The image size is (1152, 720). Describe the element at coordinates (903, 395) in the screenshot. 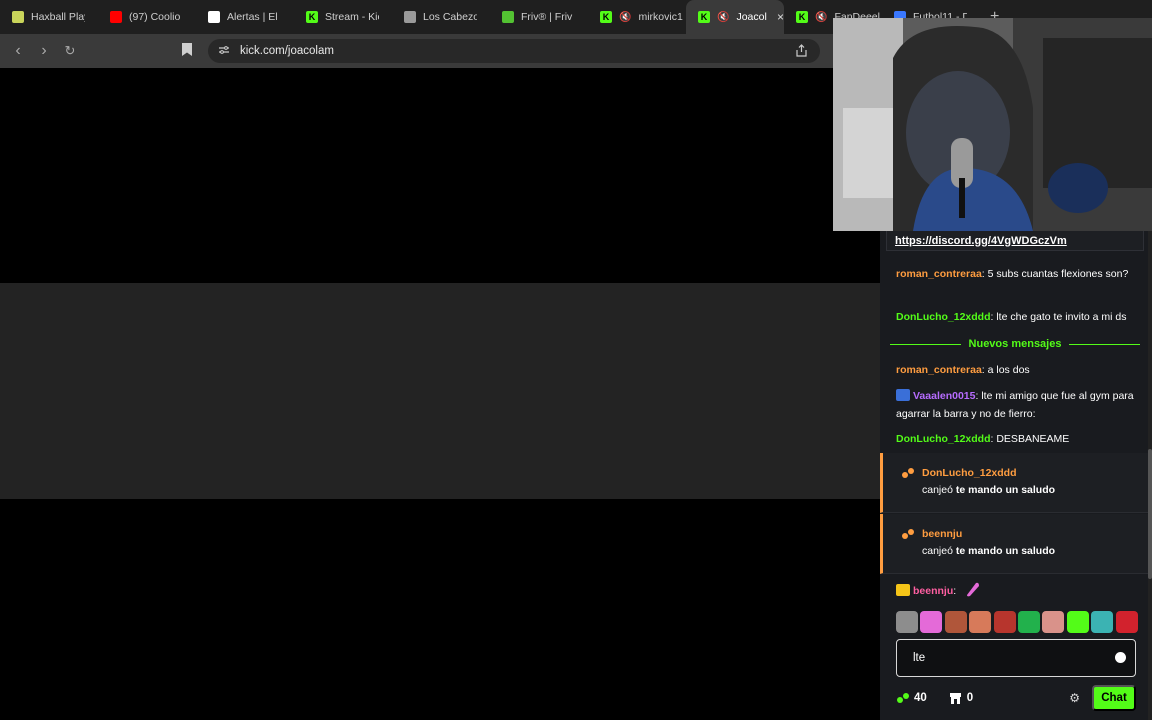

I see `moderator-badge-icon` at that location.